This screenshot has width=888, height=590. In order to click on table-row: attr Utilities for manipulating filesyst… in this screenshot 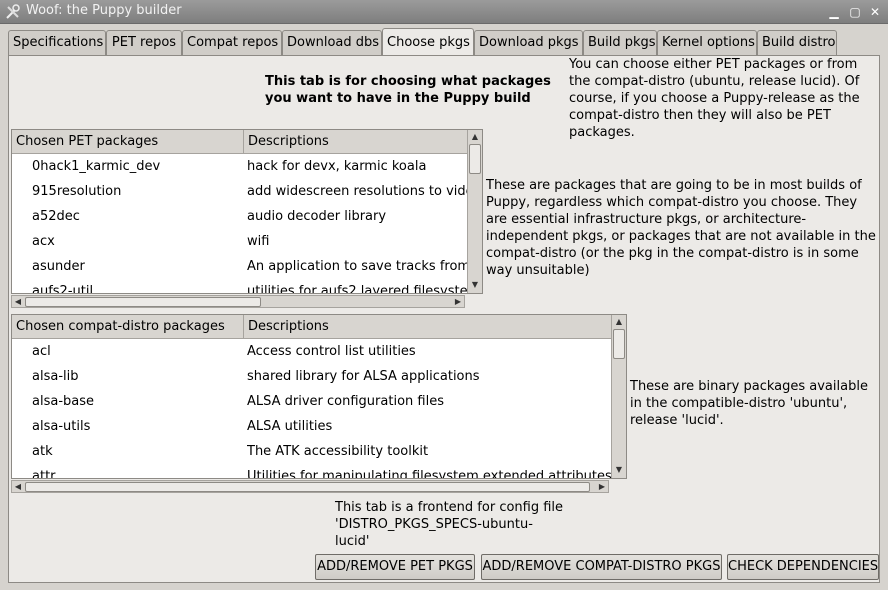, I will do `click(311, 471)`.